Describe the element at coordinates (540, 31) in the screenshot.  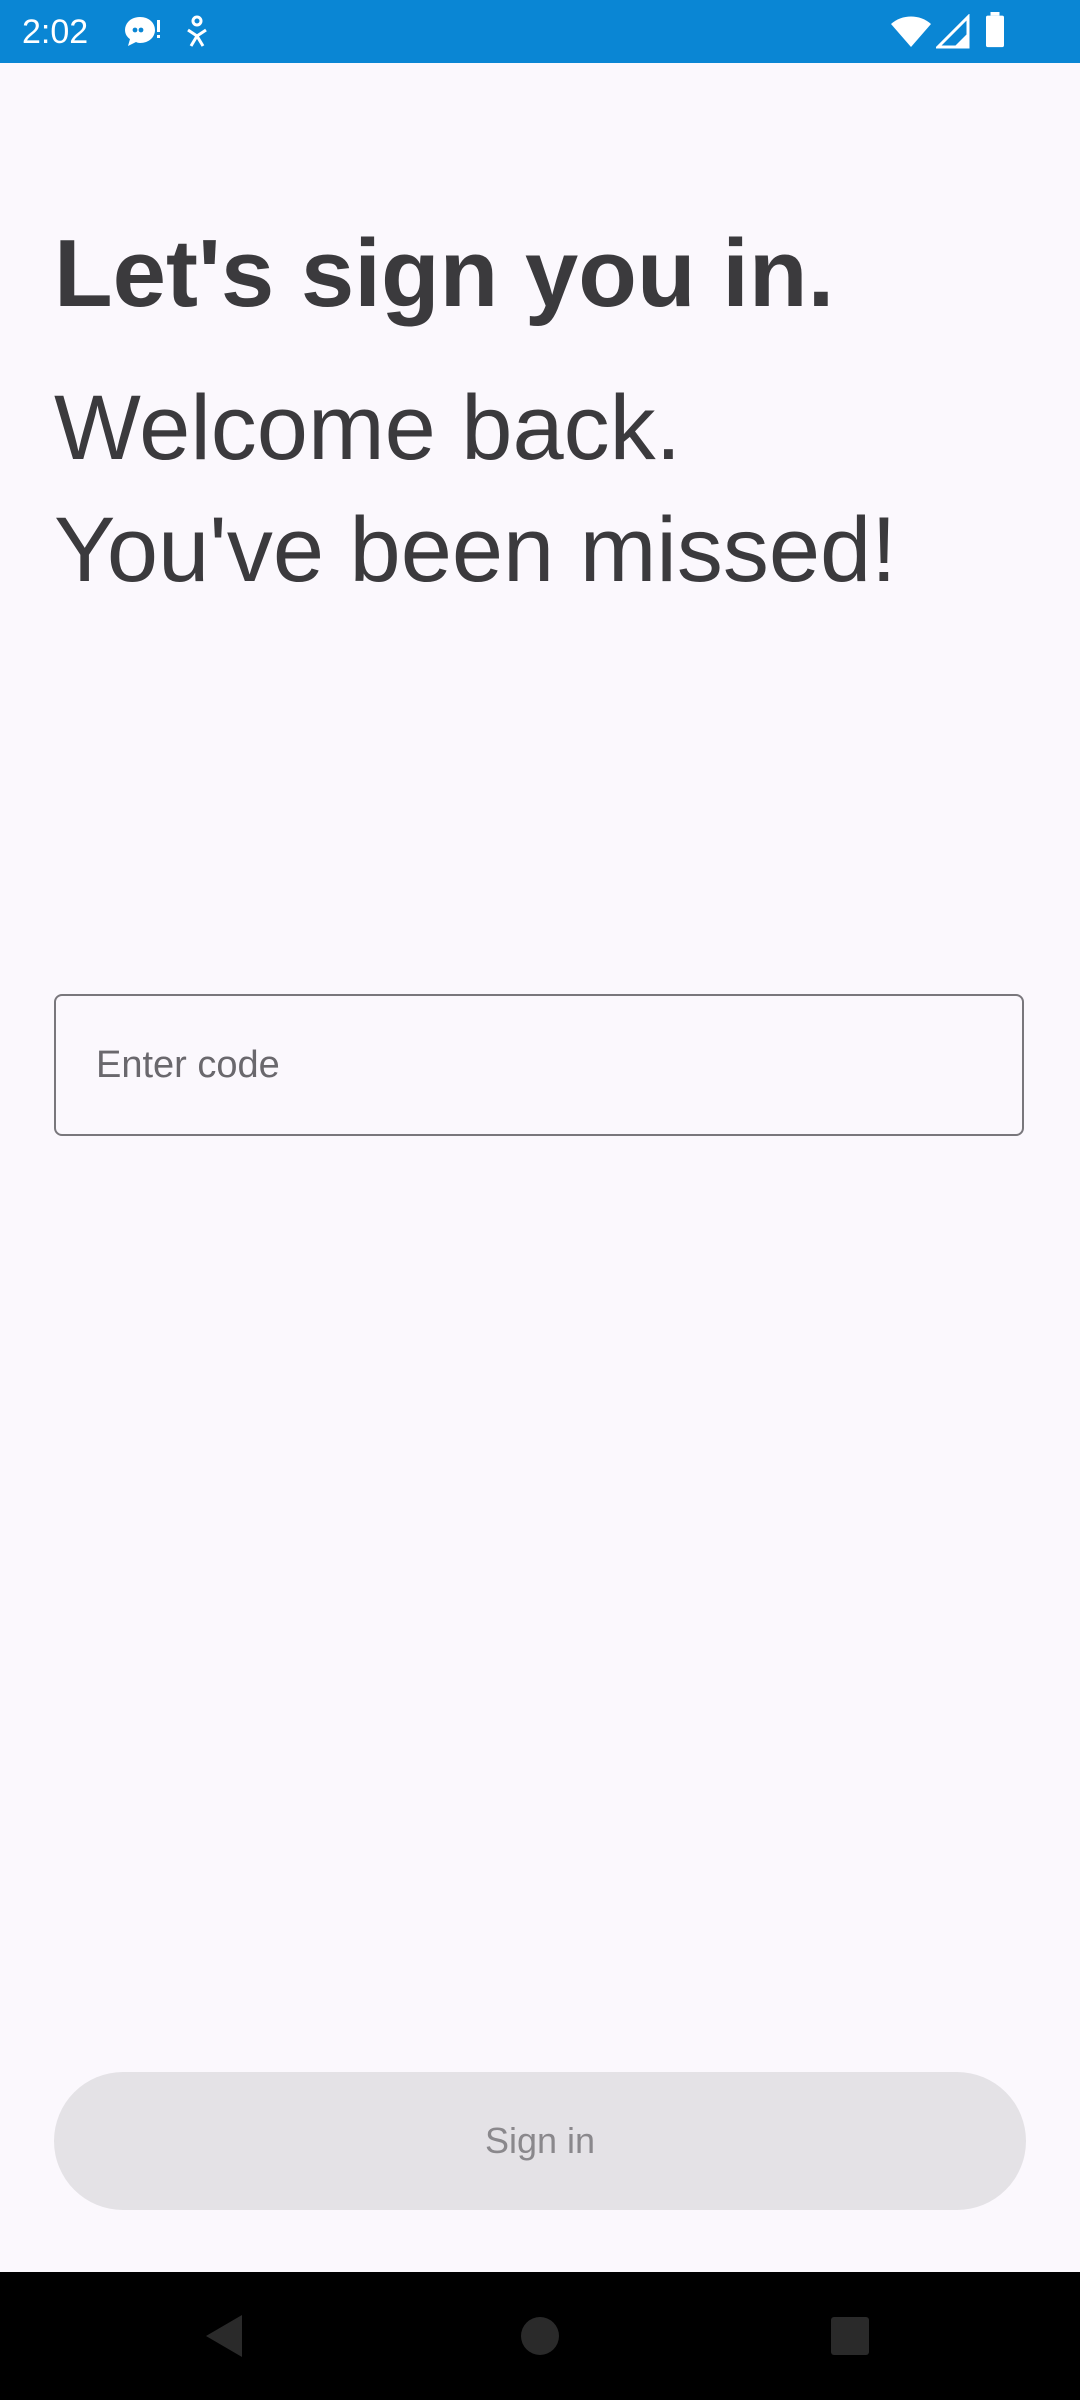
I see `status-bar: 2:02` at that location.